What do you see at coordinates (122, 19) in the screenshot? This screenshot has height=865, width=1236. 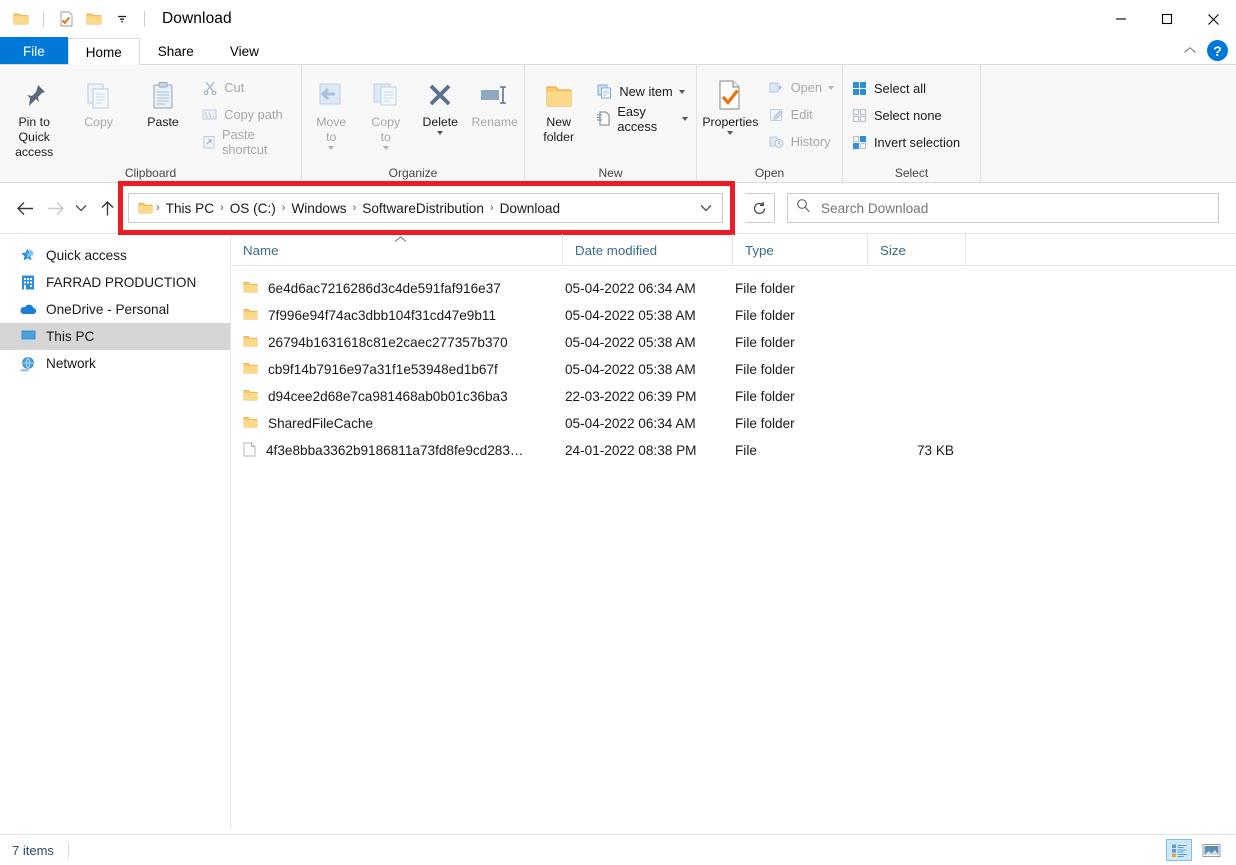 I see `customize-qat-icon` at bounding box center [122, 19].